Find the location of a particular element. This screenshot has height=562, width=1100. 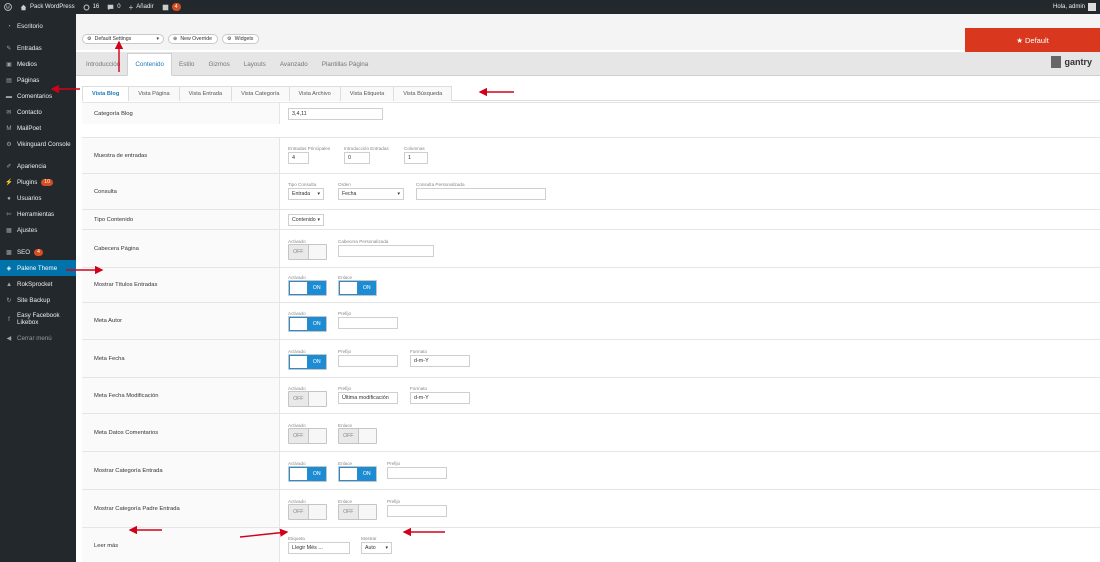

sidebar-item-palene-theme: ◈ Palene Theme is located at coordinates (38, 268).